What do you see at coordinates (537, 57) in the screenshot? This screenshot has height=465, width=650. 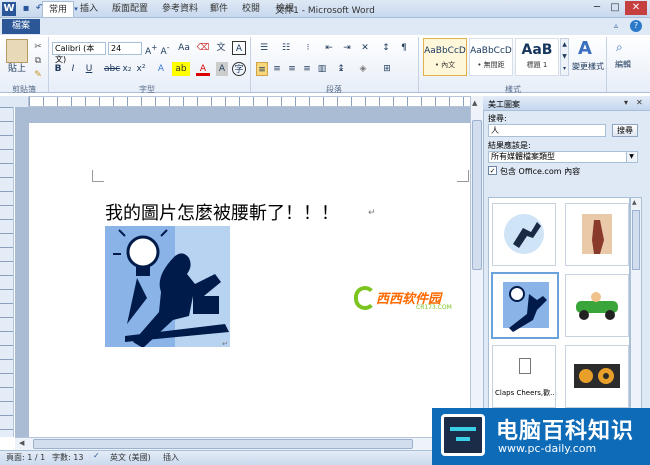 I see `style-heading-1: AaB 標題 1` at bounding box center [537, 57].